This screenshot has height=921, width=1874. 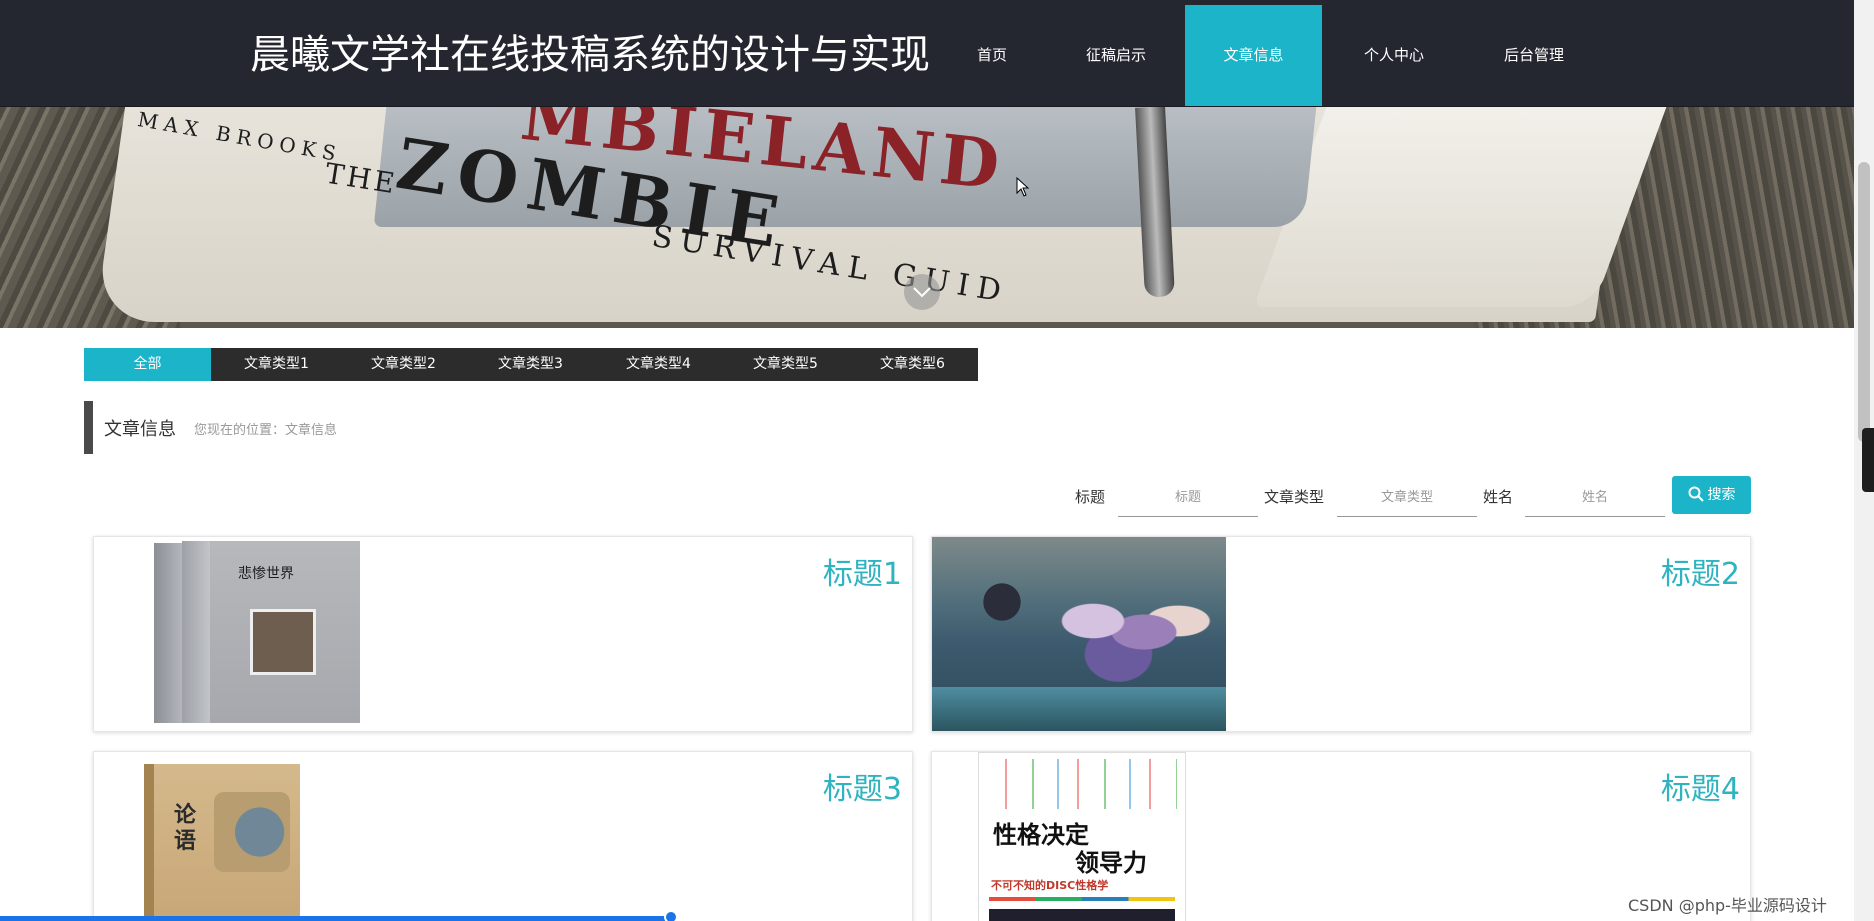 What do you see at coordinates (1498, 497) in the screenshot?
I see `search-name-label: 姓名` at bounding box center [1498, 497].